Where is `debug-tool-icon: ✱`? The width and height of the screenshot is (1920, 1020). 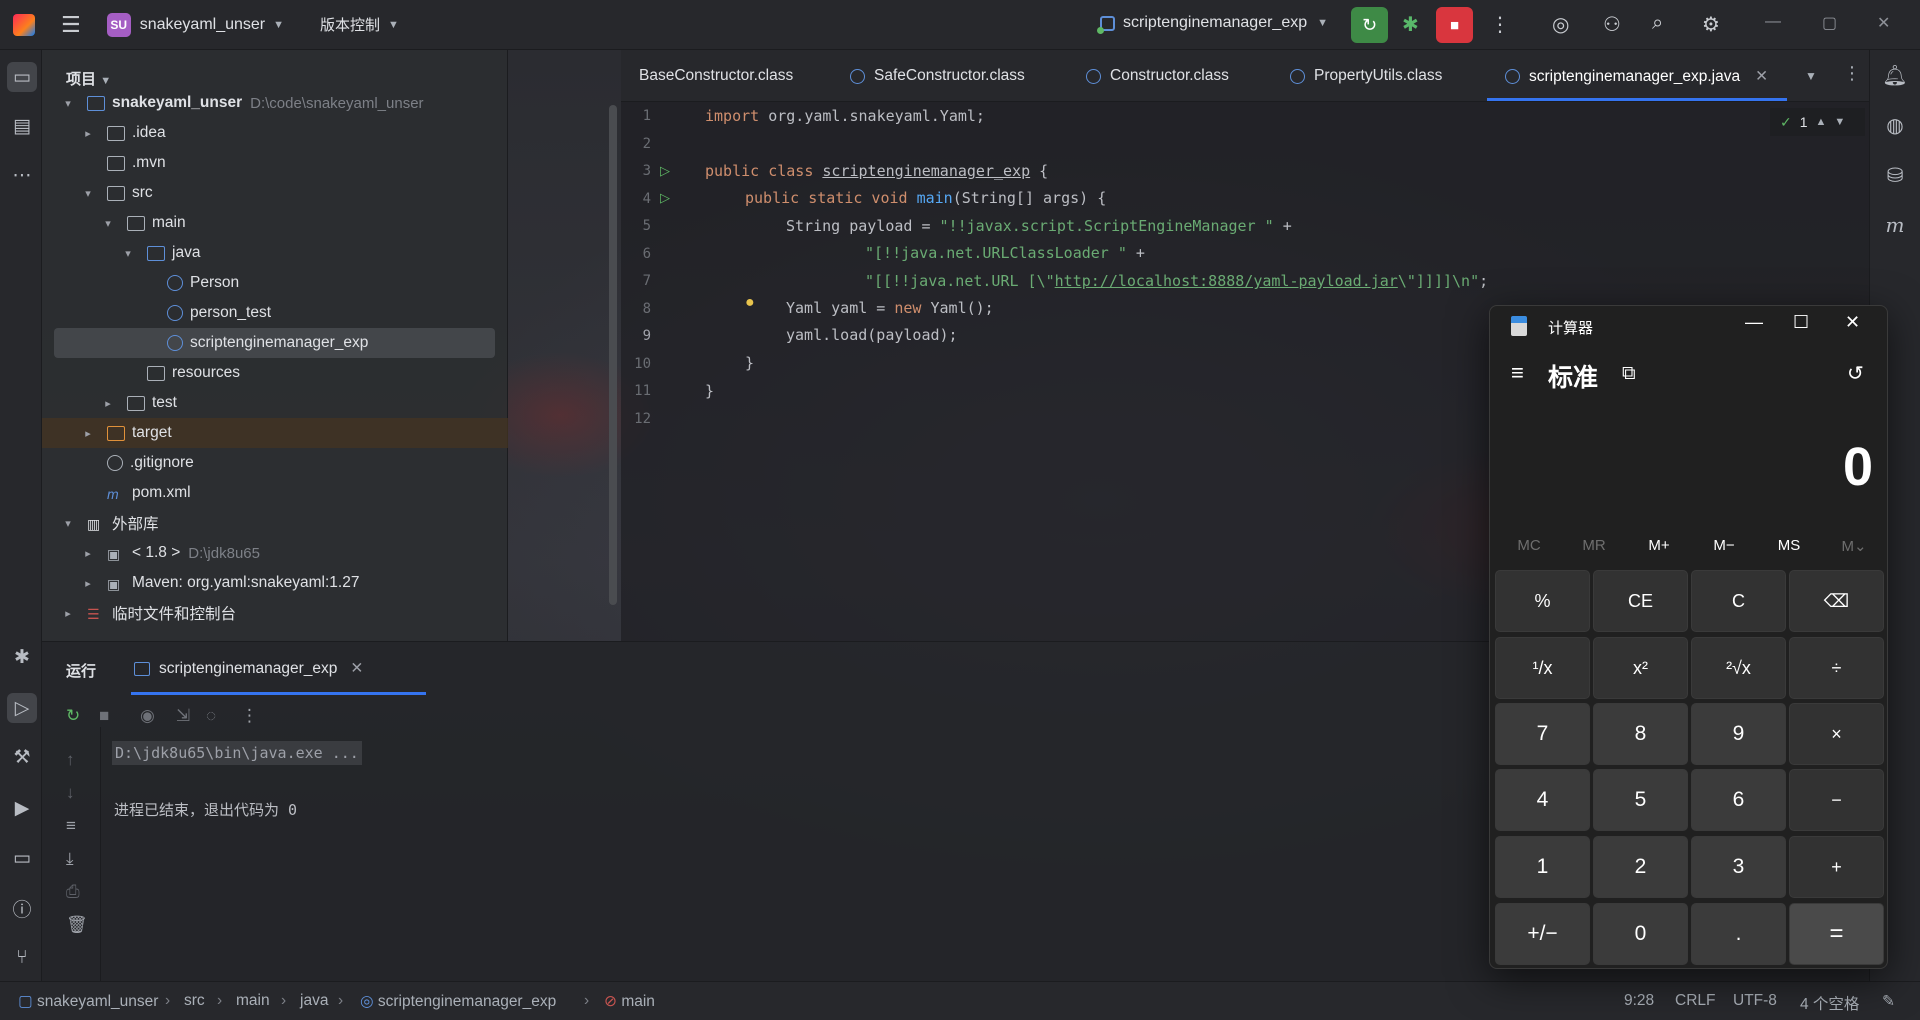
debug-tool-icon: ✱ is located at coordinates (22, 657).